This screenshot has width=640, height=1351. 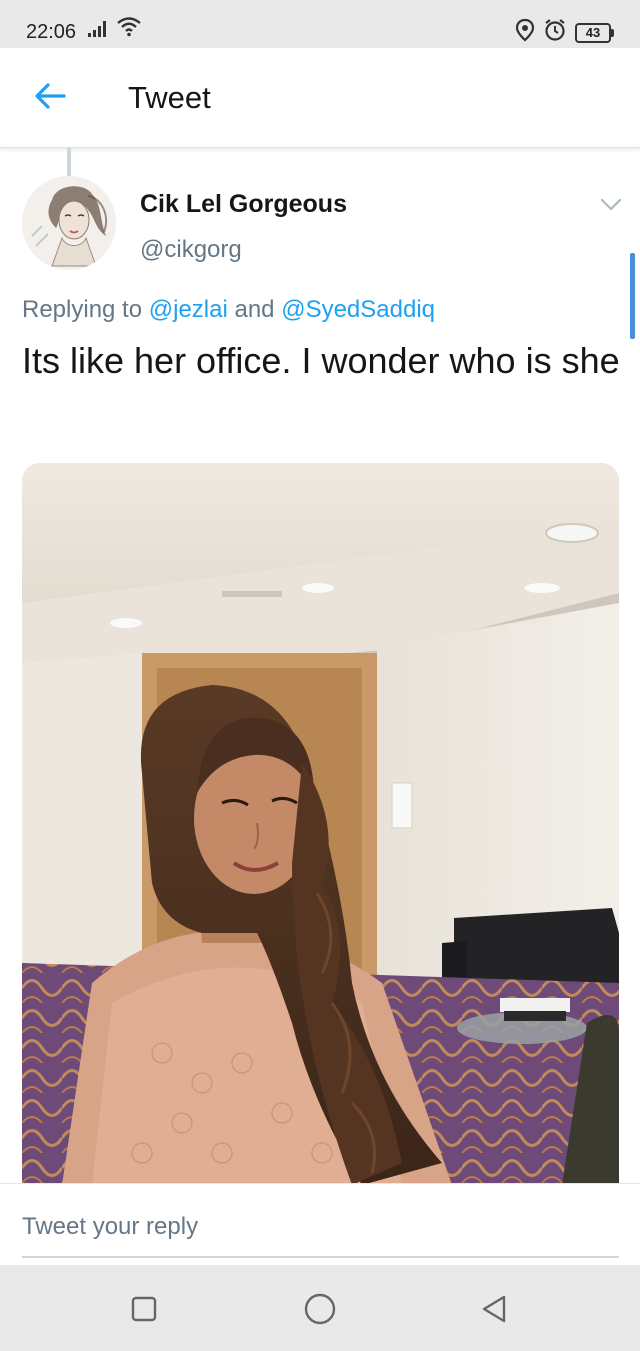 What do you see at coordinates (169, 97) in the screenshot?
I see `page-title: Tweet` at bounding box center [169, 97].